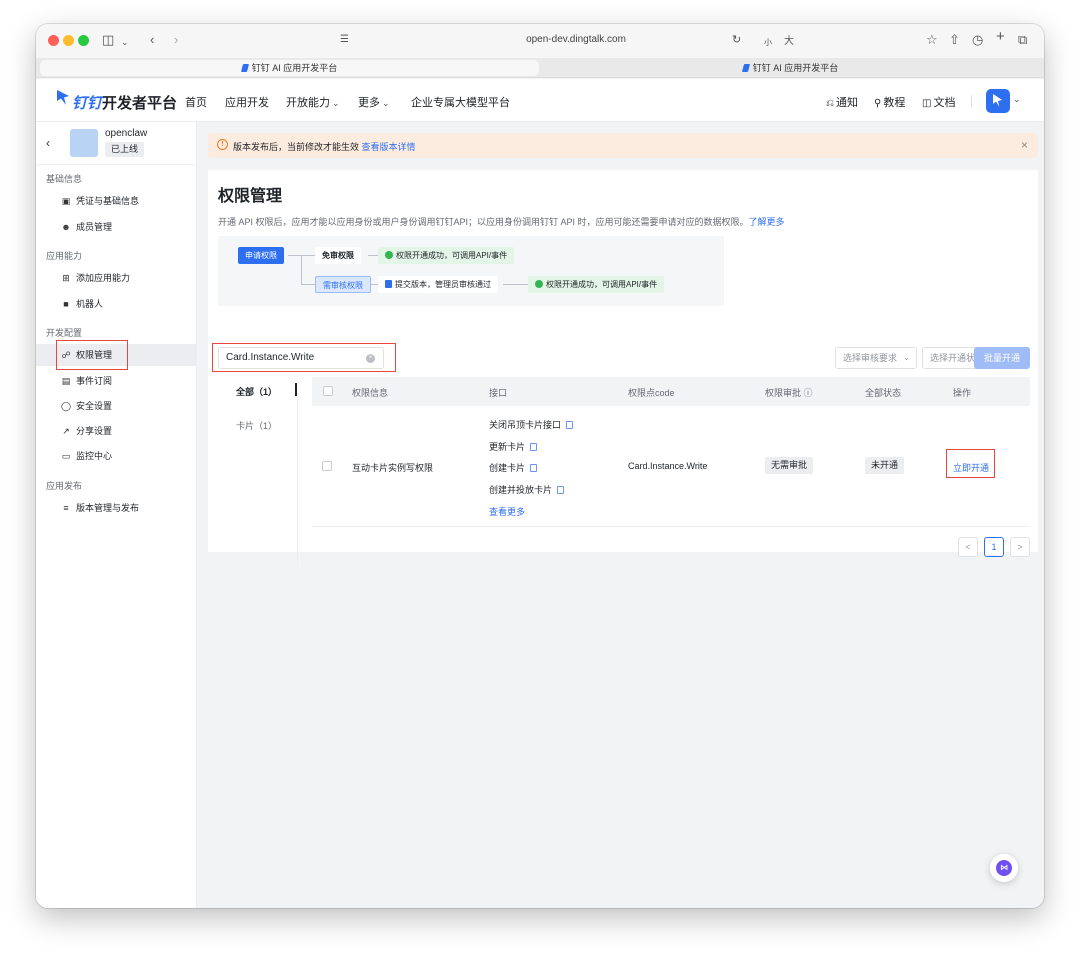  What do you see at coordinates (1020, 547) in the screenshot?
I see `next-page-button: >` at bounding box center [1020, 547].